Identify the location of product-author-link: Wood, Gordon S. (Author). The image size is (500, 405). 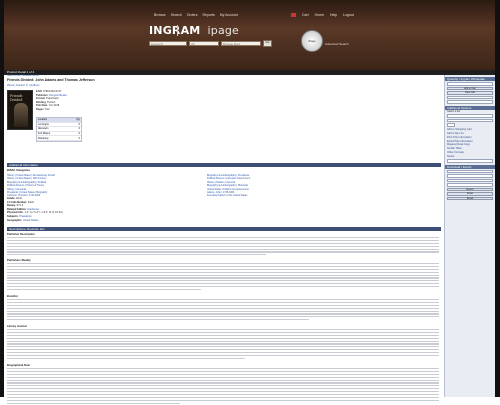
(23, 85).